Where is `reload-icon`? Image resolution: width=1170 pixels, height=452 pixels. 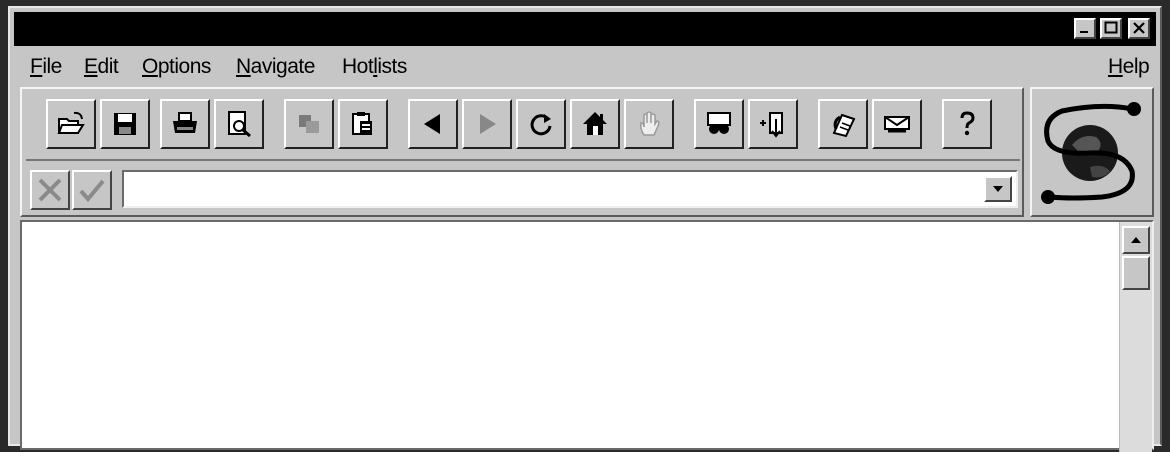
reload-icon is located at coordinates (541, 125).